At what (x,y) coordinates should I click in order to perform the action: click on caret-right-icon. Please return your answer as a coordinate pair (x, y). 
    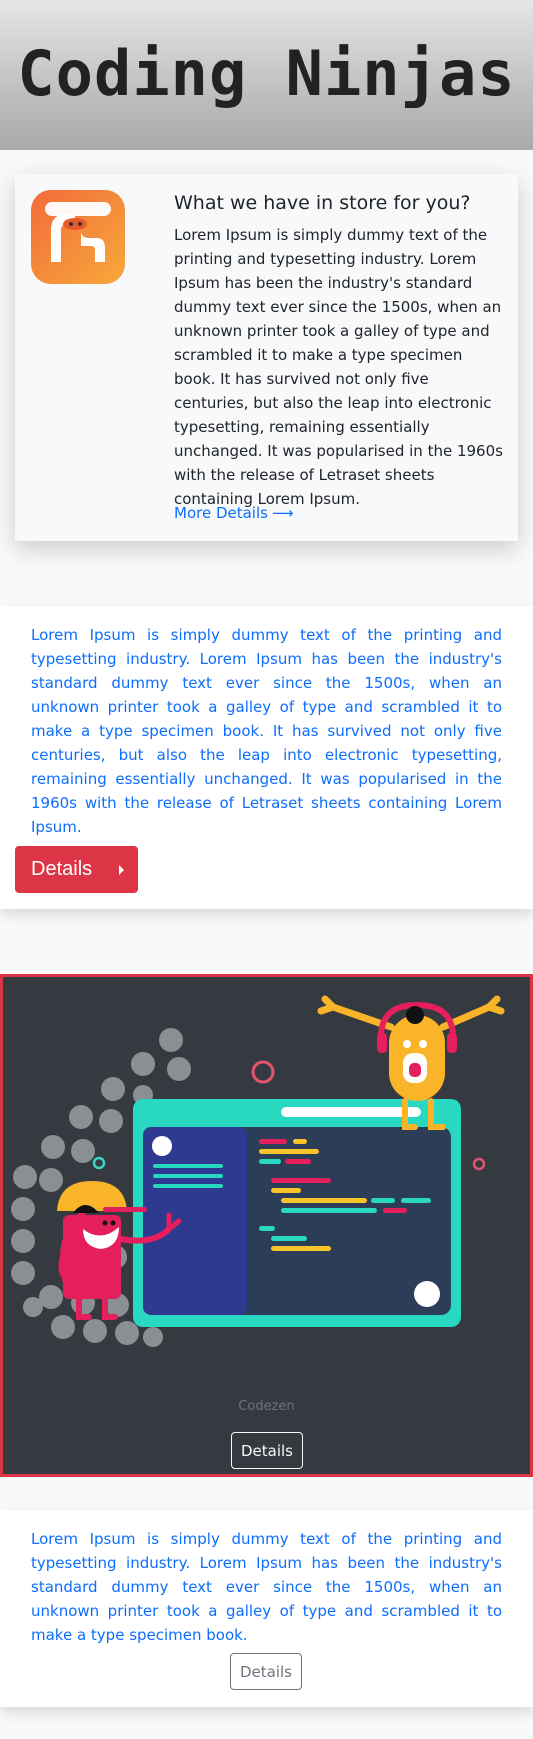
    Looking at the image, I should click on (121, 870).